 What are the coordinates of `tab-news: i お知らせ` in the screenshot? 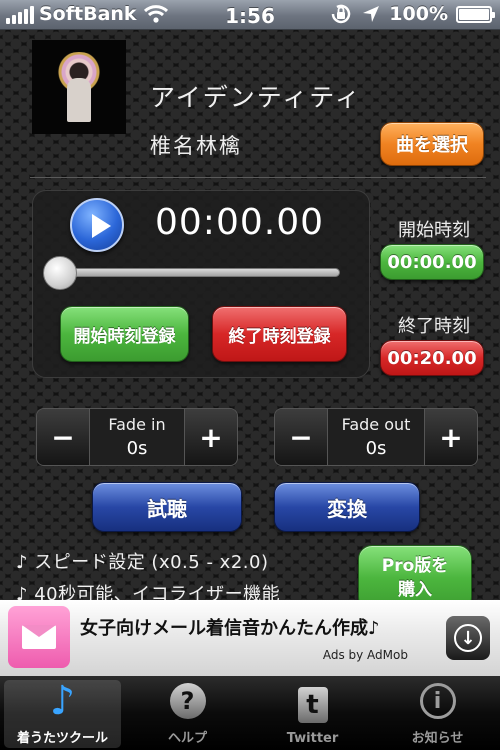 It's located at (437, 713).